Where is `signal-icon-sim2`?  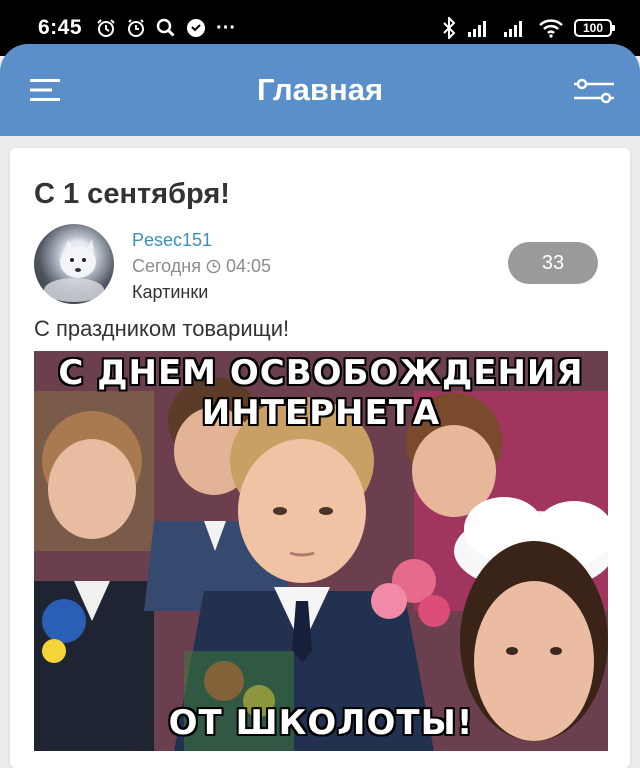
signal-icon-sim2 is located at coordinates (515, 28).